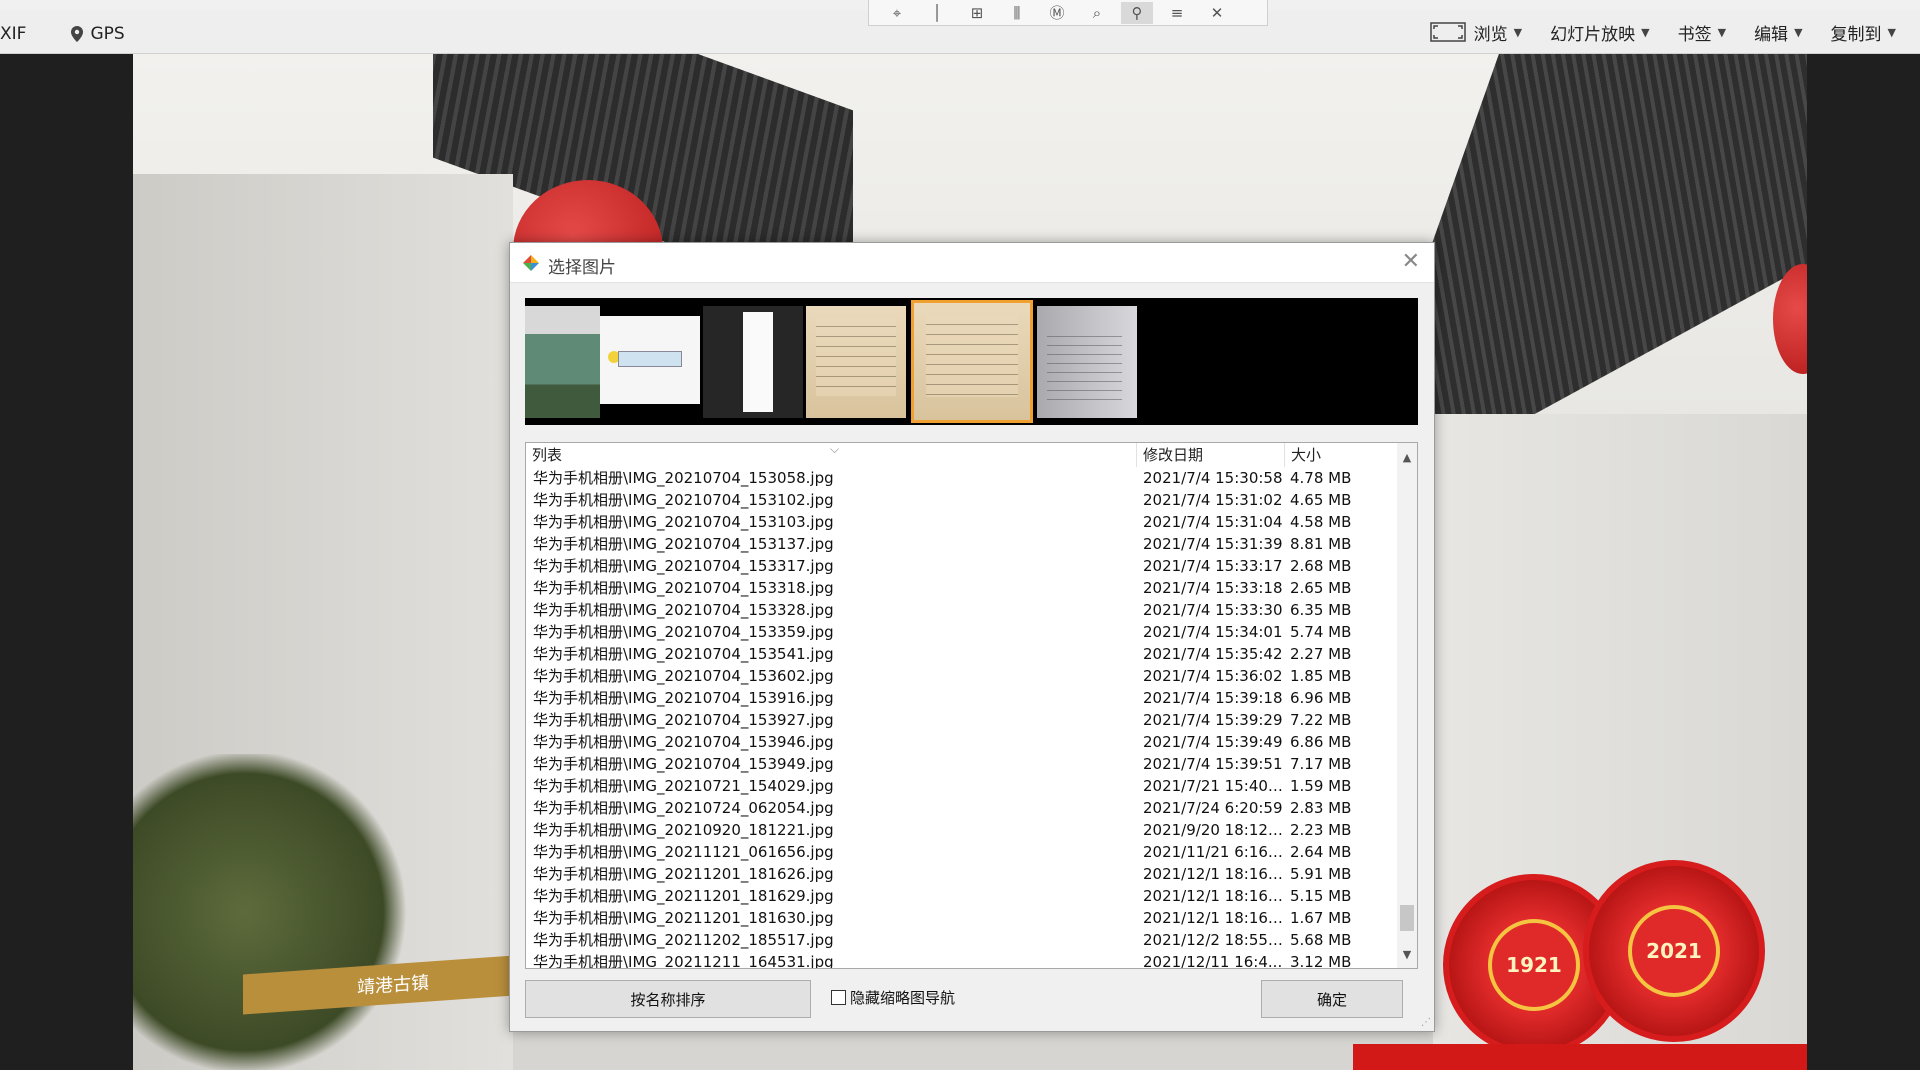  Describe the element at coordinates (893, 997) in the screenshot. I see `hide-thumbnail-nav-toggle: 隐藏缩略图导航` at that location.